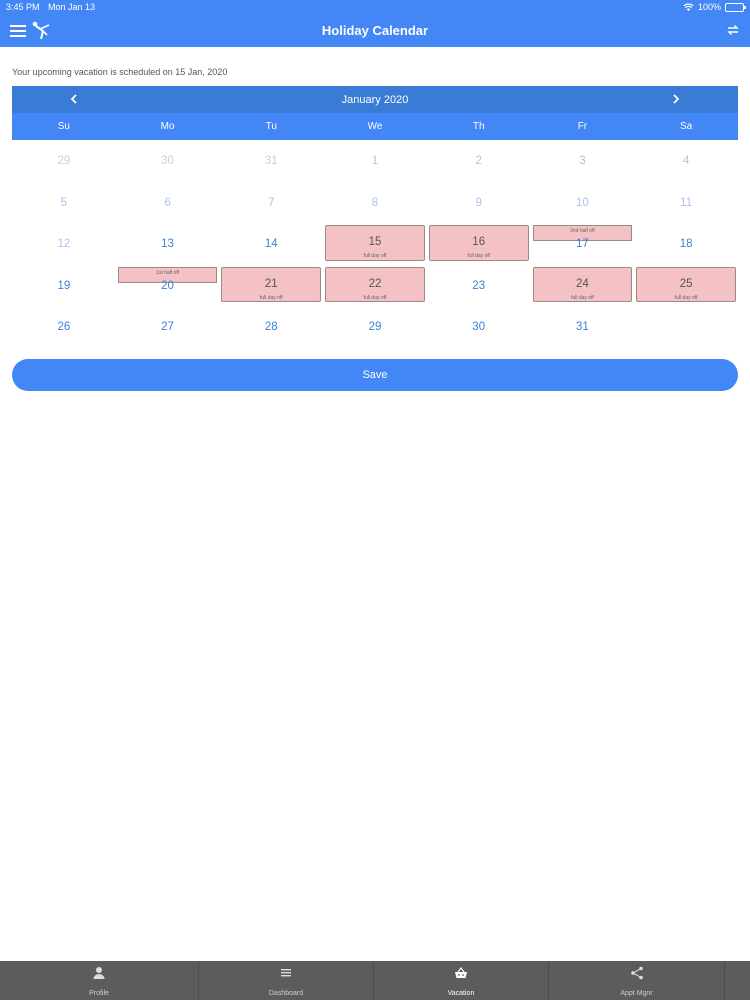 This screenshot has width=750, height=1000. I want to click on calendar-day: 24 full day off, so click(583, 287).